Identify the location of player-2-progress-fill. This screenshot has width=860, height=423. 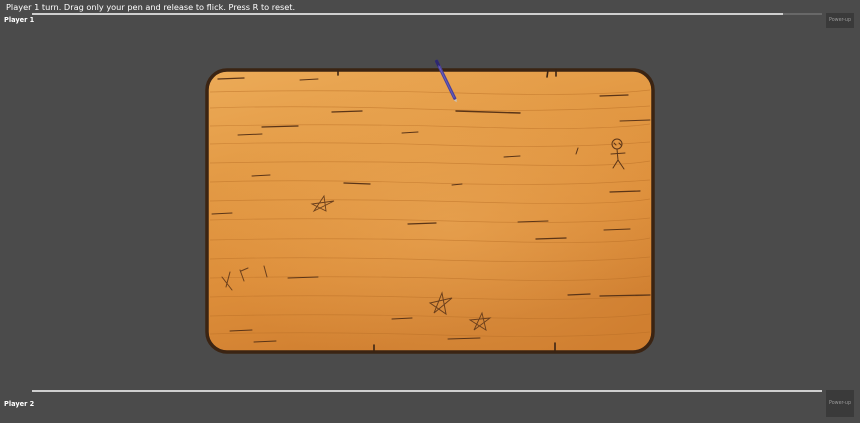
(427, 391).